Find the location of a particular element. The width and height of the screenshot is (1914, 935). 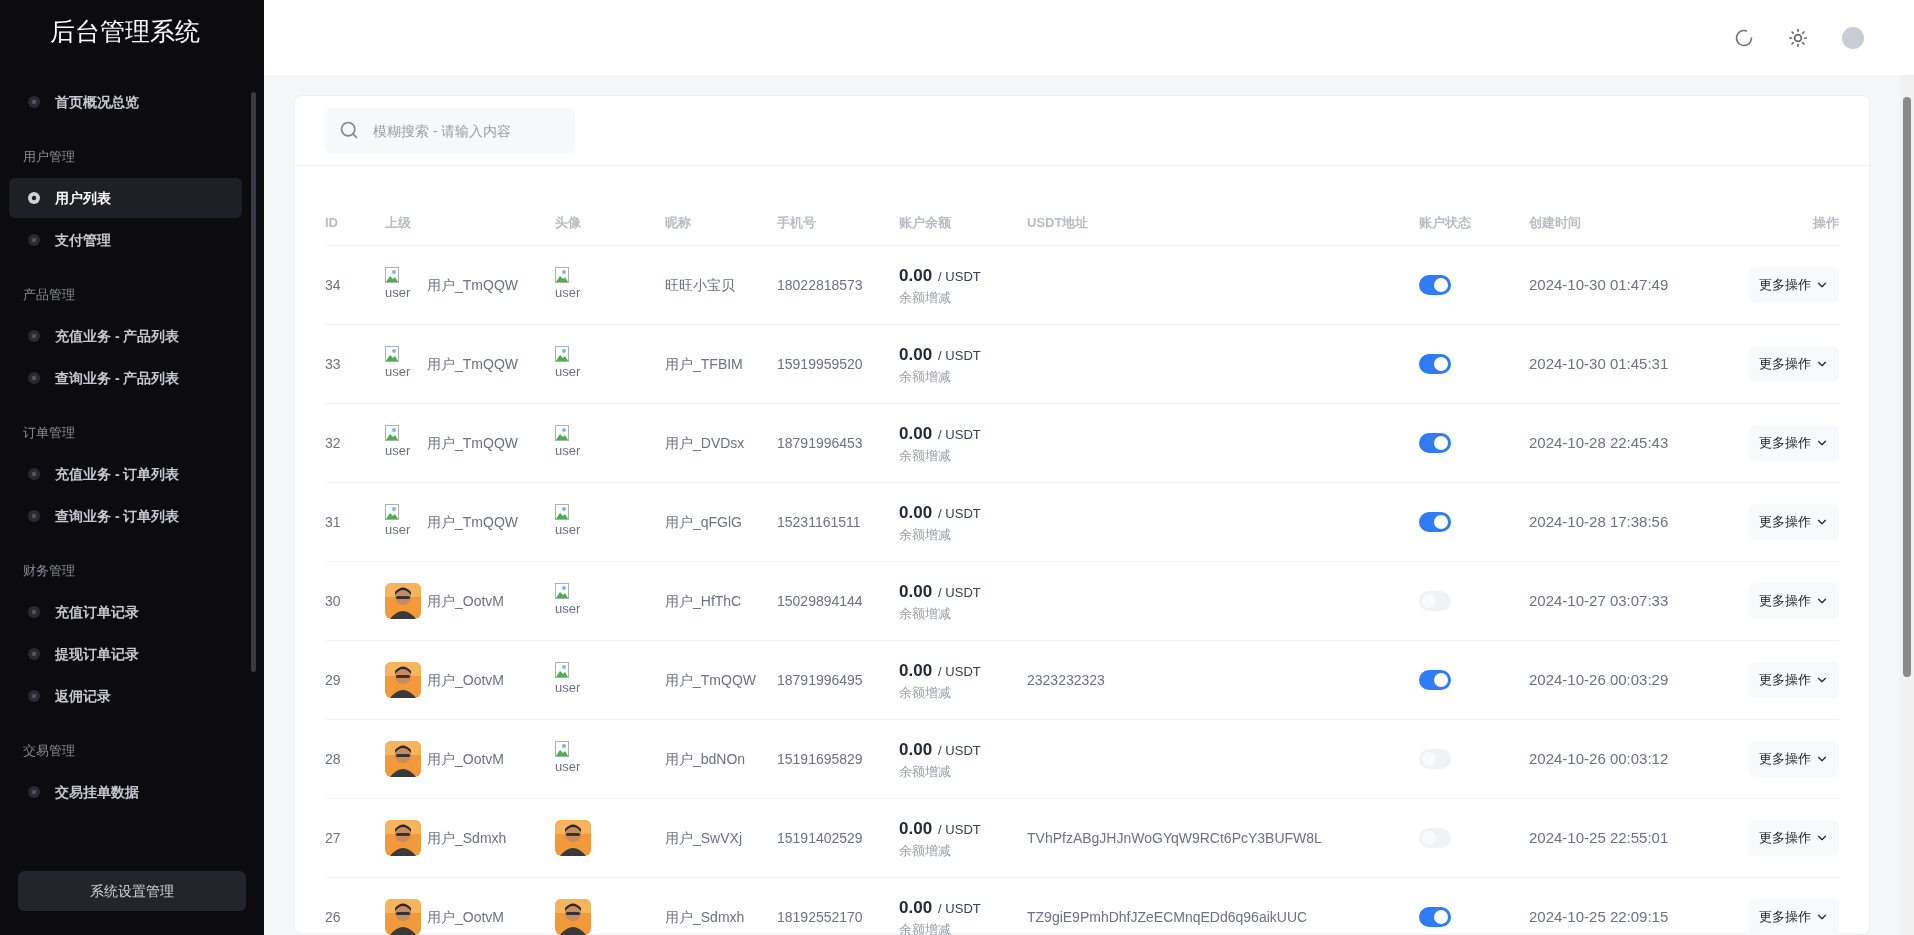

column-header: 操作 is located at coordinates (1826, 223).